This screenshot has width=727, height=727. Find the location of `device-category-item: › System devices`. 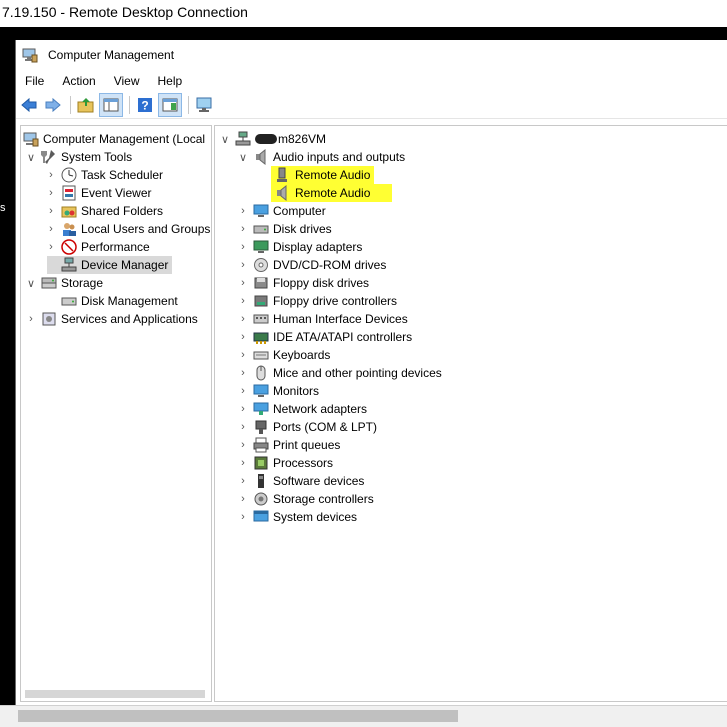

device-category-item: › System devices is located at coordinates (297, 517).